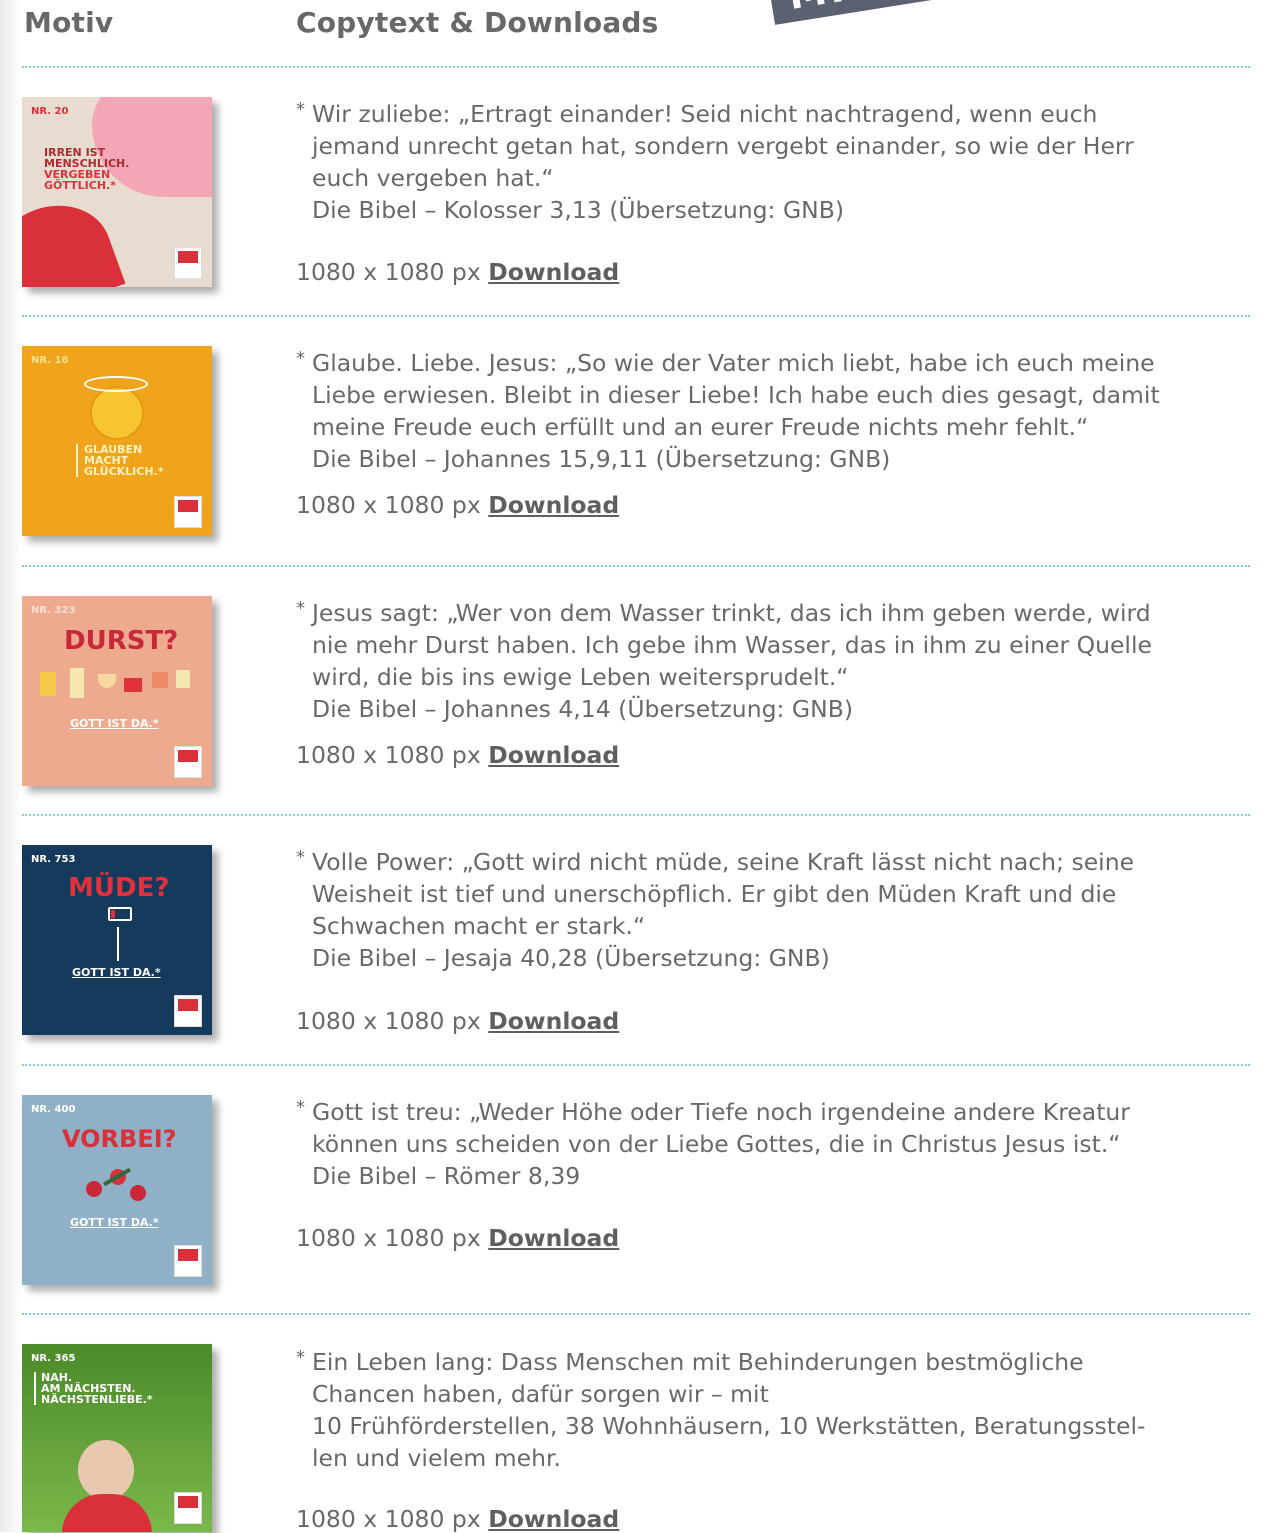 This screenshot has width=1271, height=1533. What do you see at coordinates (97, 1399) in the screenshot?
I see `headline-line: NÄCHSTENLIEBE.*` at bounding box center [97, 1399].